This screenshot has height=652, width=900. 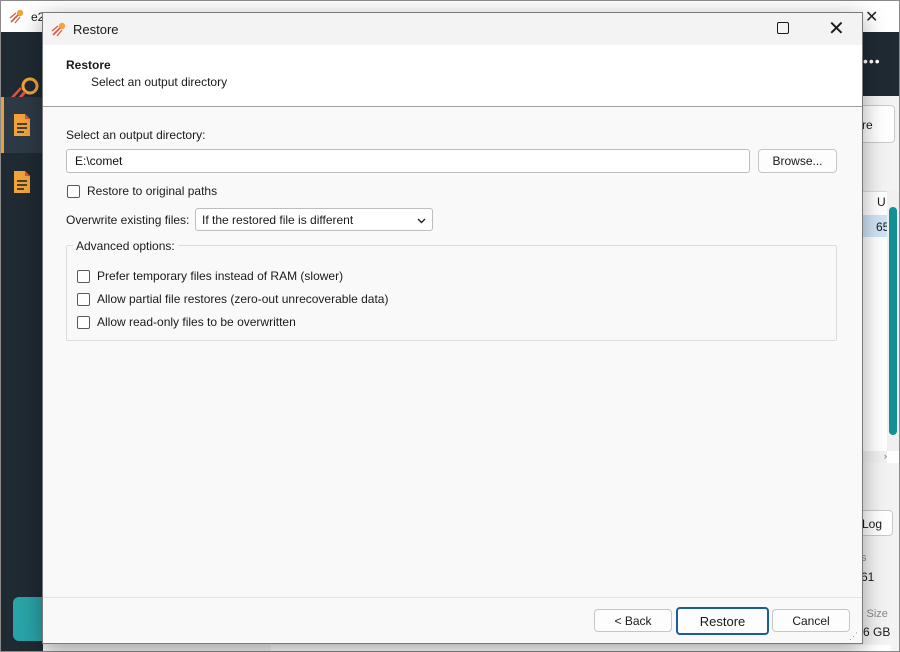 What do you see at coordinates (136, 135) in the screenshot?
I see `output-directory-label: Select an output directory:` at bounding box center [136, 135].